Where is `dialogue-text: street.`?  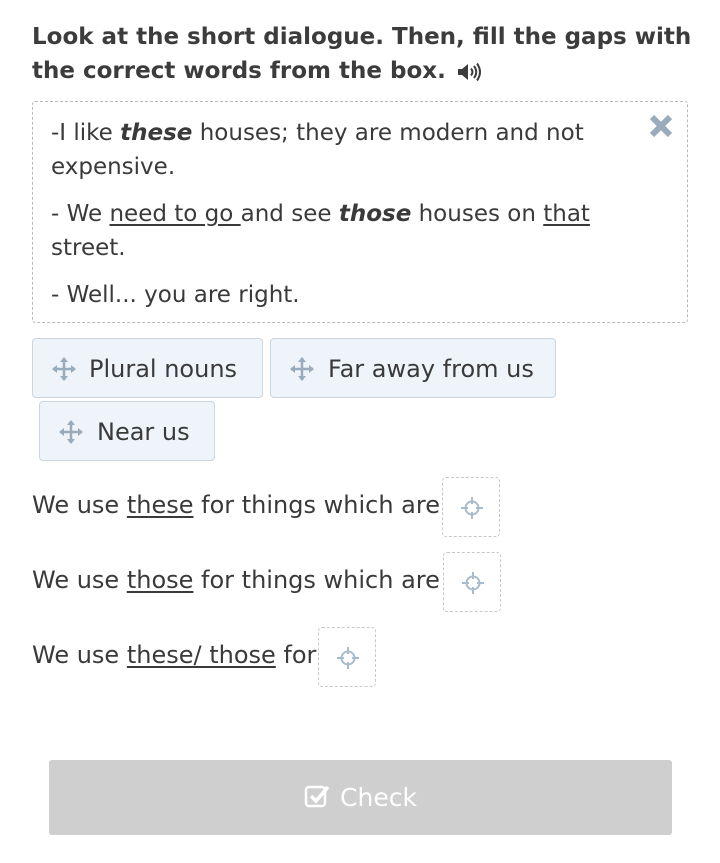 dialogue-text: street. is located at coordinates (88, 248).